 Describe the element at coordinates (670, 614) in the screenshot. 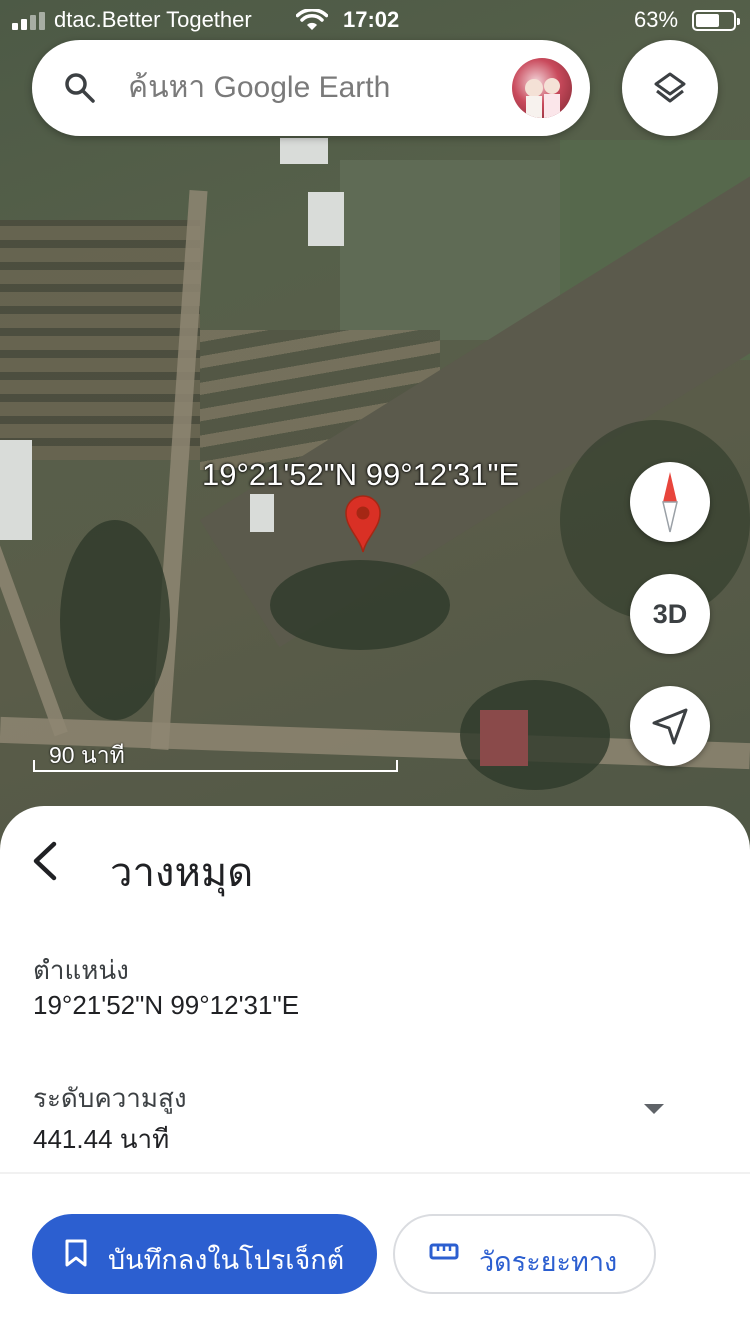

I see `3d-toggle-button: 3D` at that location.